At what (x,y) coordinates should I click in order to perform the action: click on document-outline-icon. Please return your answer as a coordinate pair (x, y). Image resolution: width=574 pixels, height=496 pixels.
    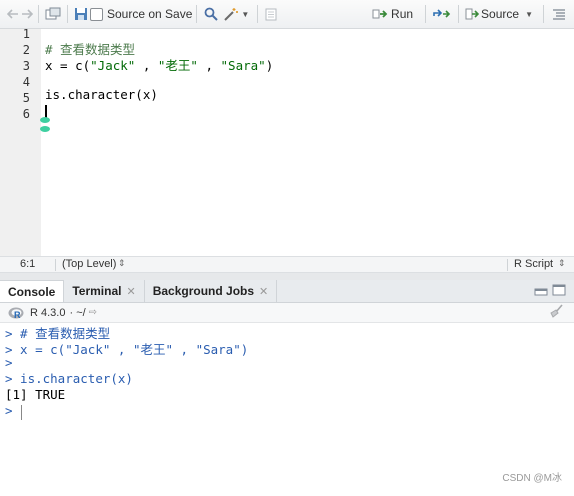
    Looking at the image, I should click on (271, 14).